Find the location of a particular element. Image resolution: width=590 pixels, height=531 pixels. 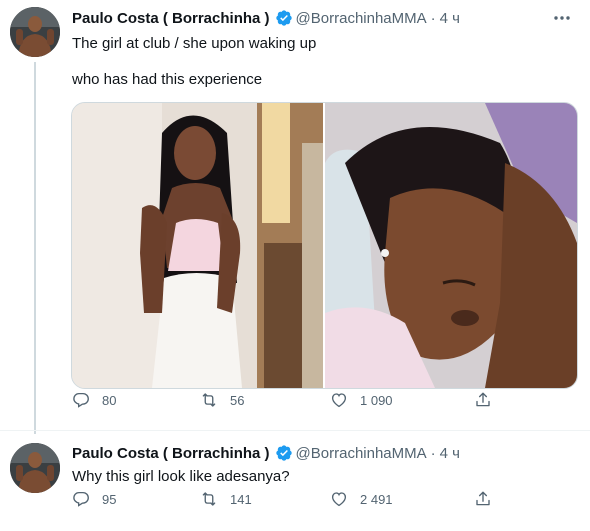

retweet-count: 141 is located at coordinates (241, 499).